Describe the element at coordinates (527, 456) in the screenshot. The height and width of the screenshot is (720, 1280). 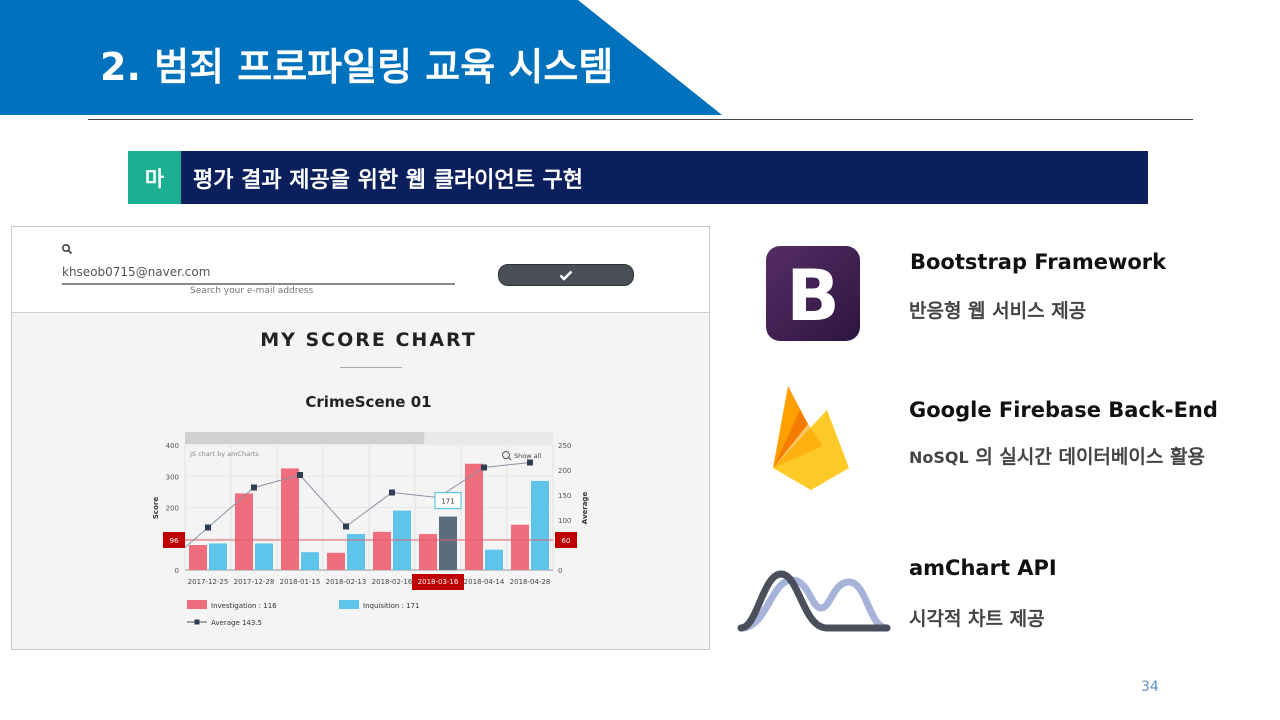
I see `show-all-button: Show all` at that location.